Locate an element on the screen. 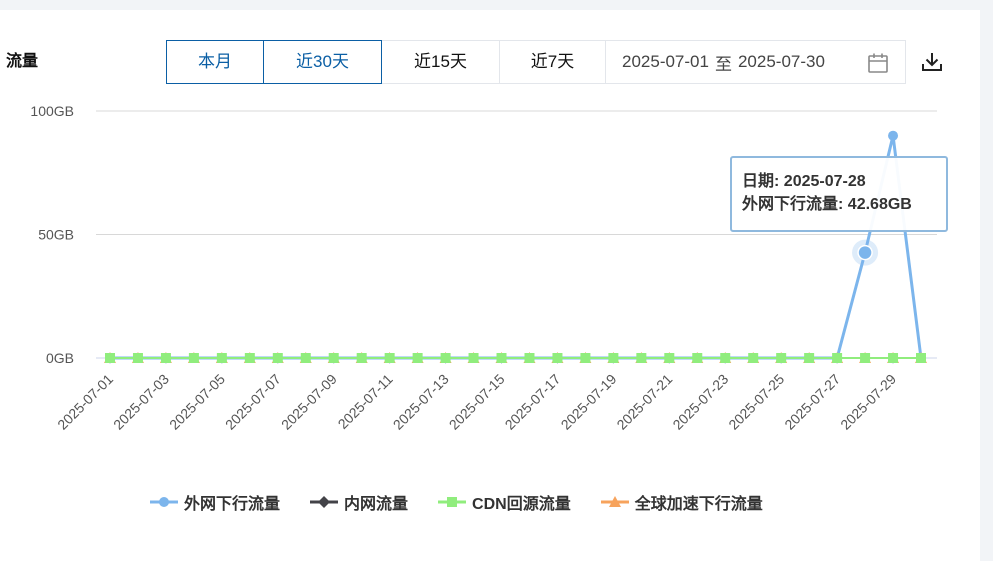 This screenshot has height=561, width=993. x-tick-label: 2025-07-17 is located at coordinates (533, 402).